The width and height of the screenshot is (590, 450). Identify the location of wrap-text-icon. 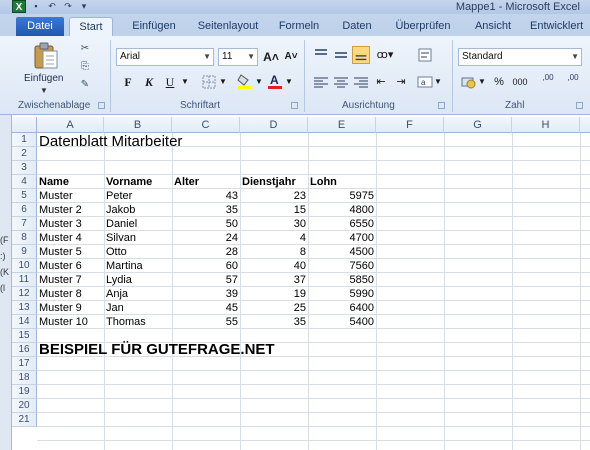
(425, 55).